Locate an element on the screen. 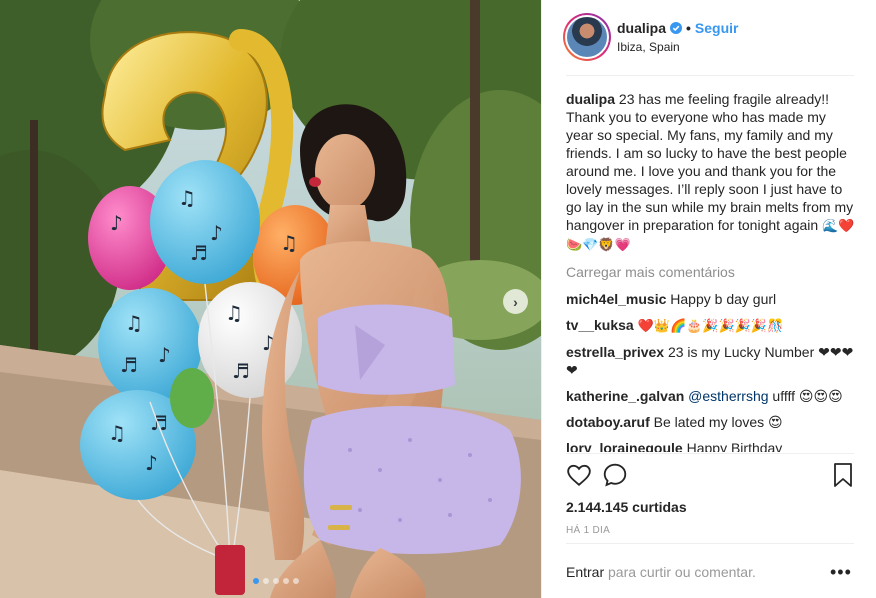  comment-text: Happy b day gurl is located at coordinates (723, 299).